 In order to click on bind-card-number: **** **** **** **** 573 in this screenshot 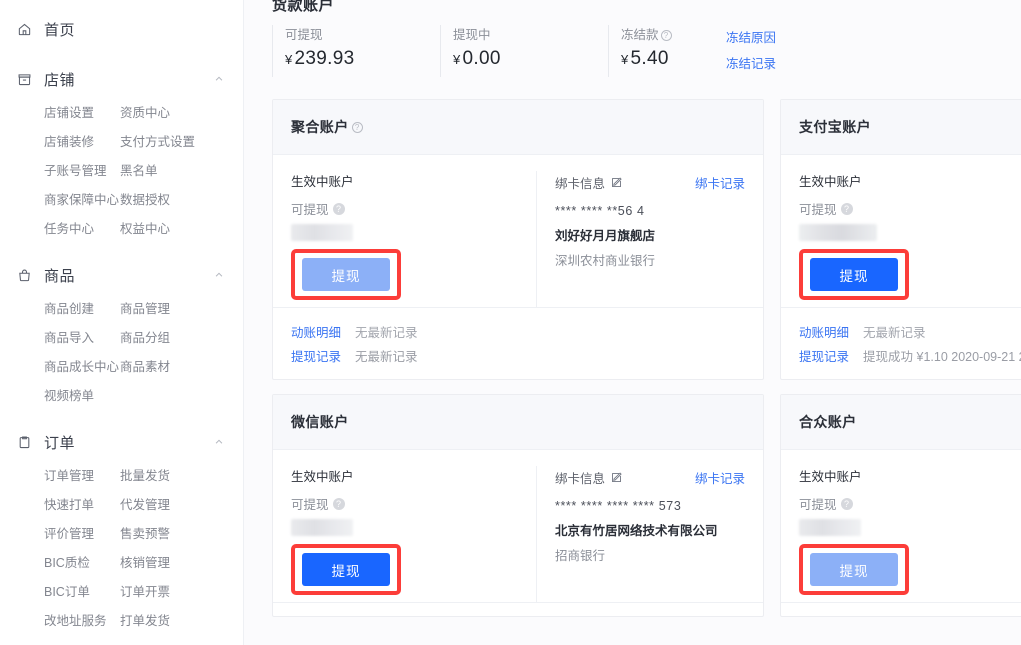, I will do `click(618, 506)`.